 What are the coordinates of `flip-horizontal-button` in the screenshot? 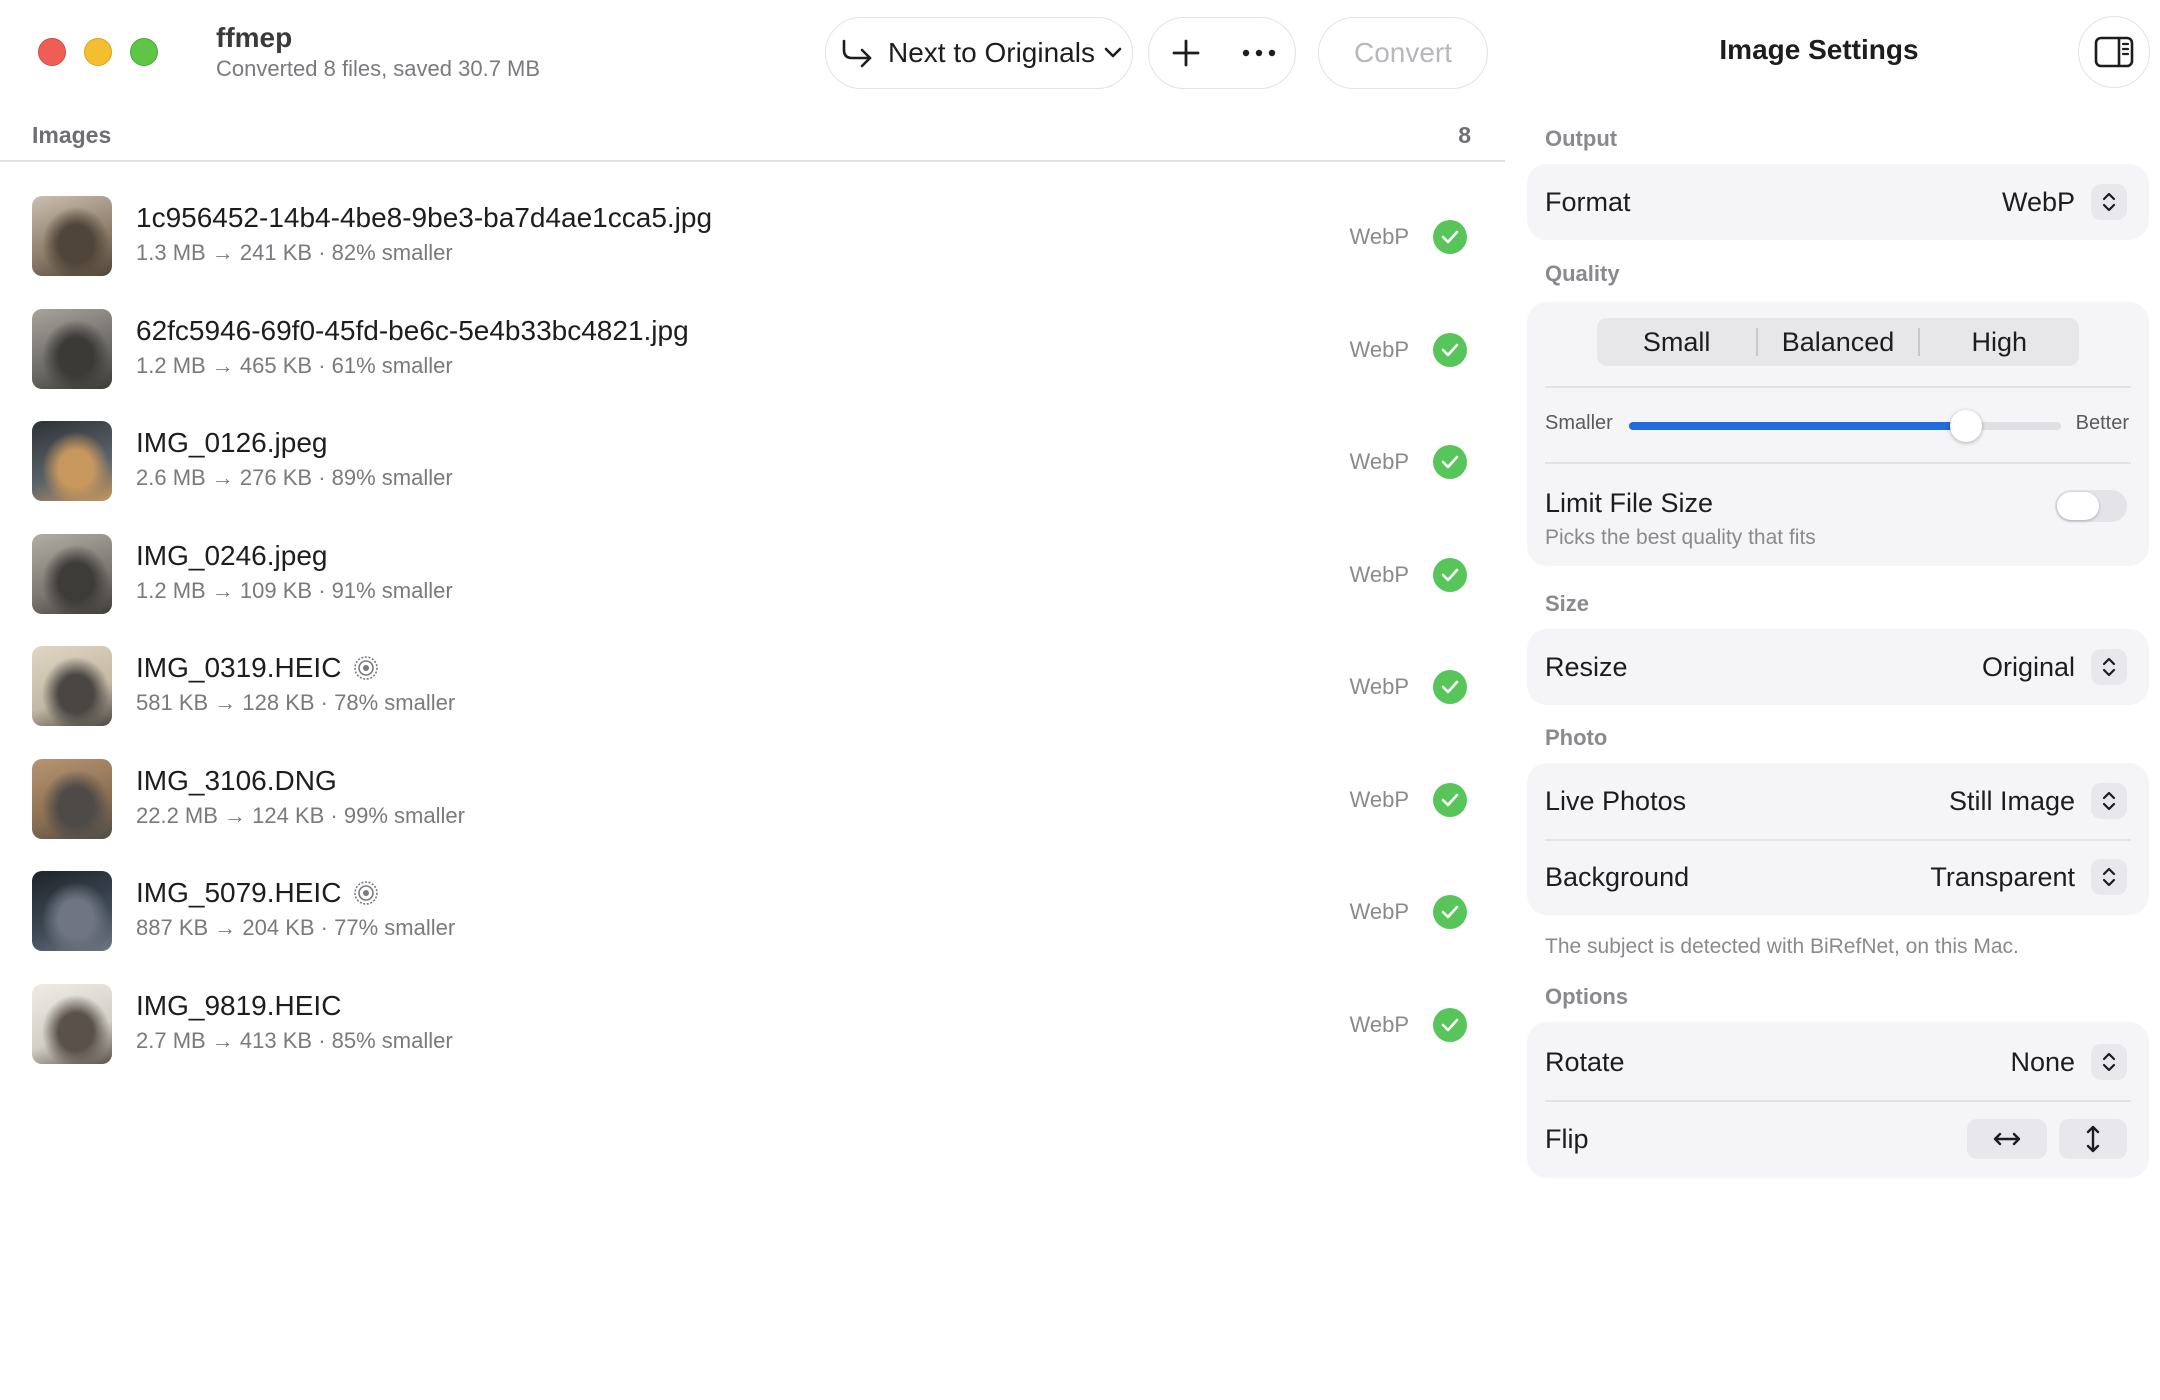 It's located at (2007, 1139).